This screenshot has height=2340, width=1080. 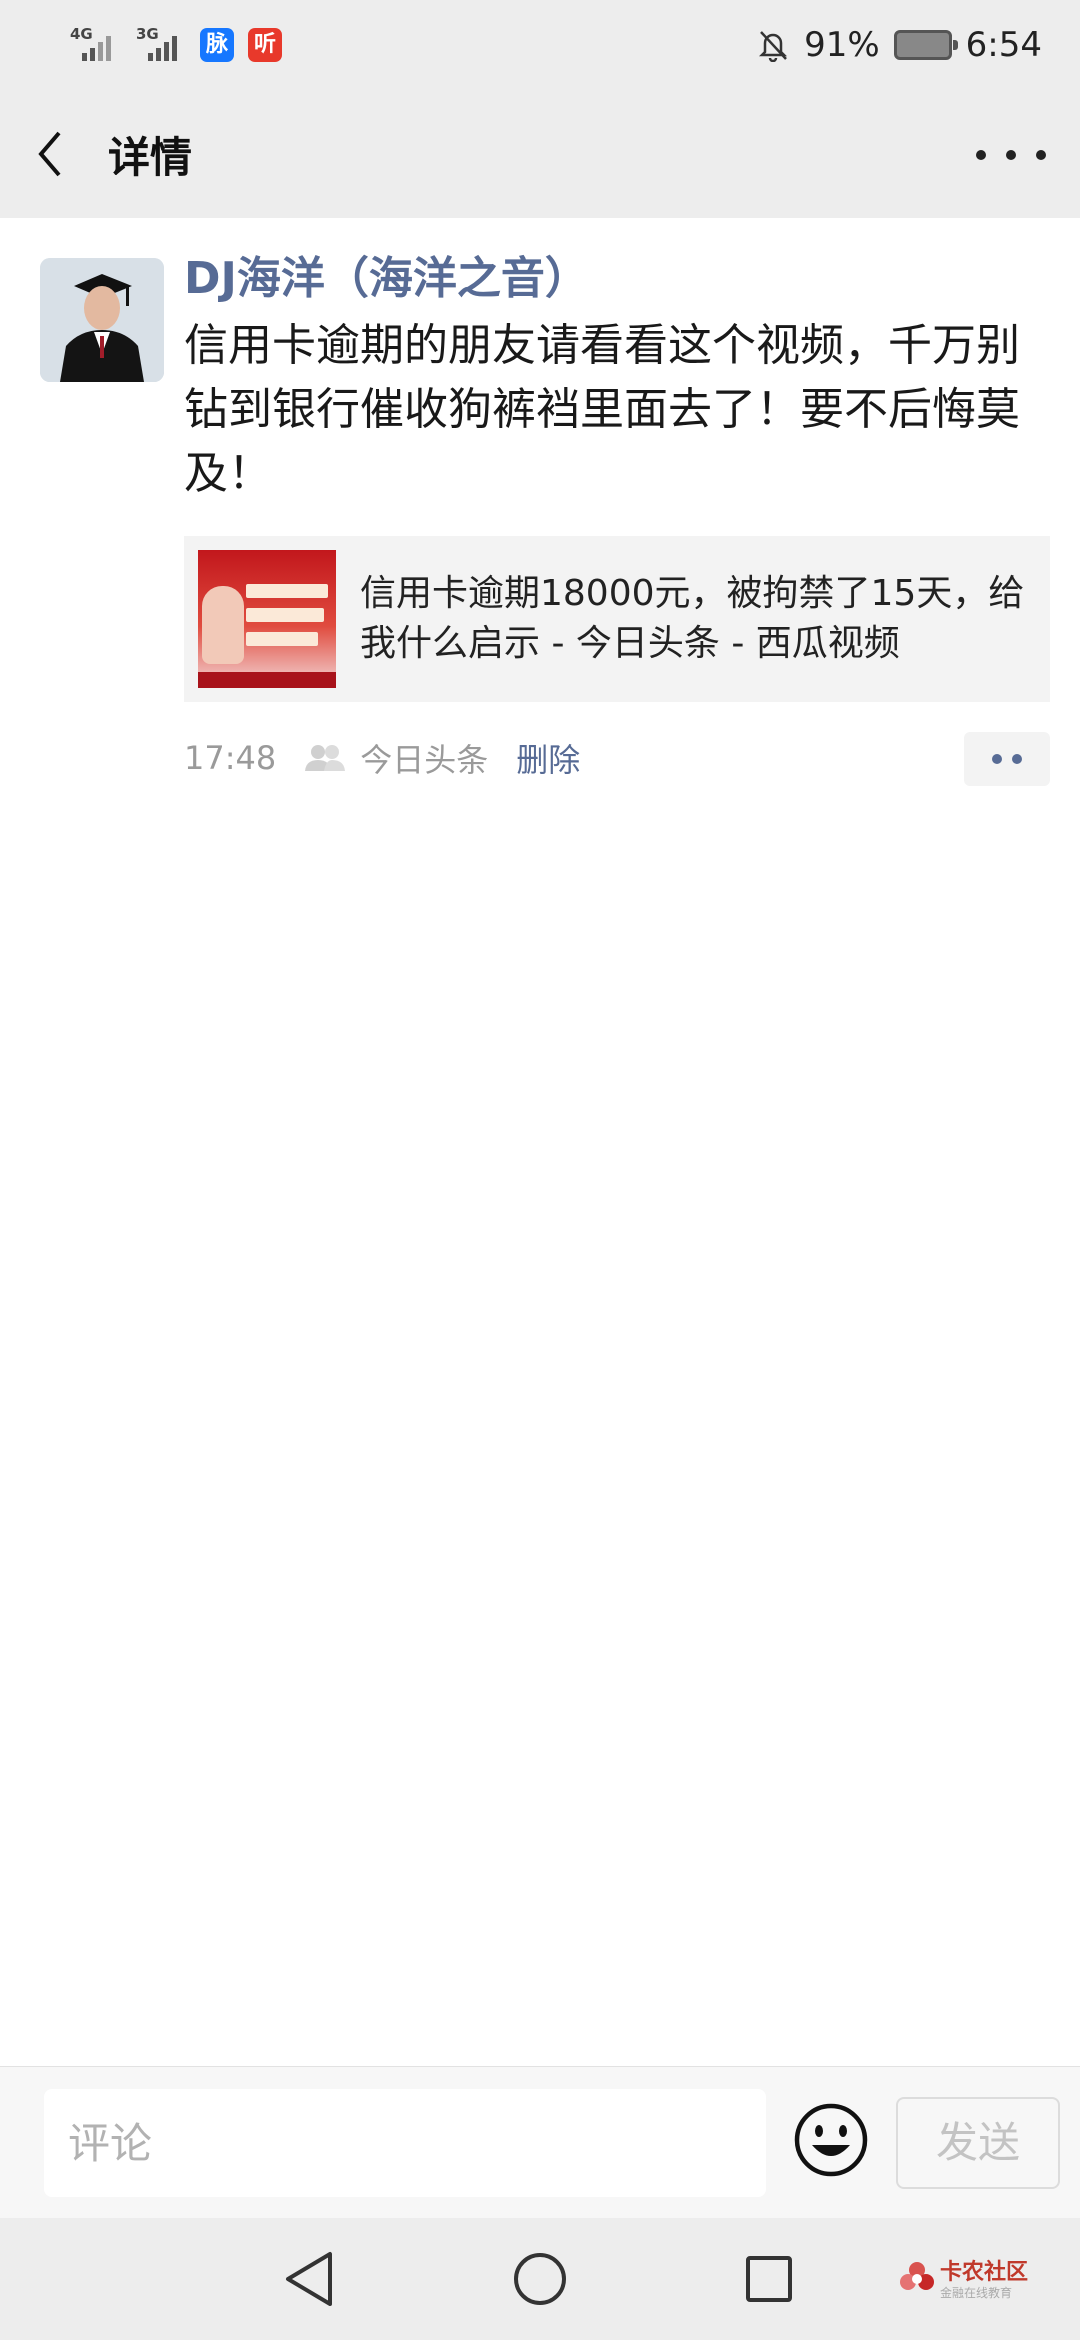 I want to click on watermark: 卡农社区 金融在线教育, so click(x=978, y=2282).